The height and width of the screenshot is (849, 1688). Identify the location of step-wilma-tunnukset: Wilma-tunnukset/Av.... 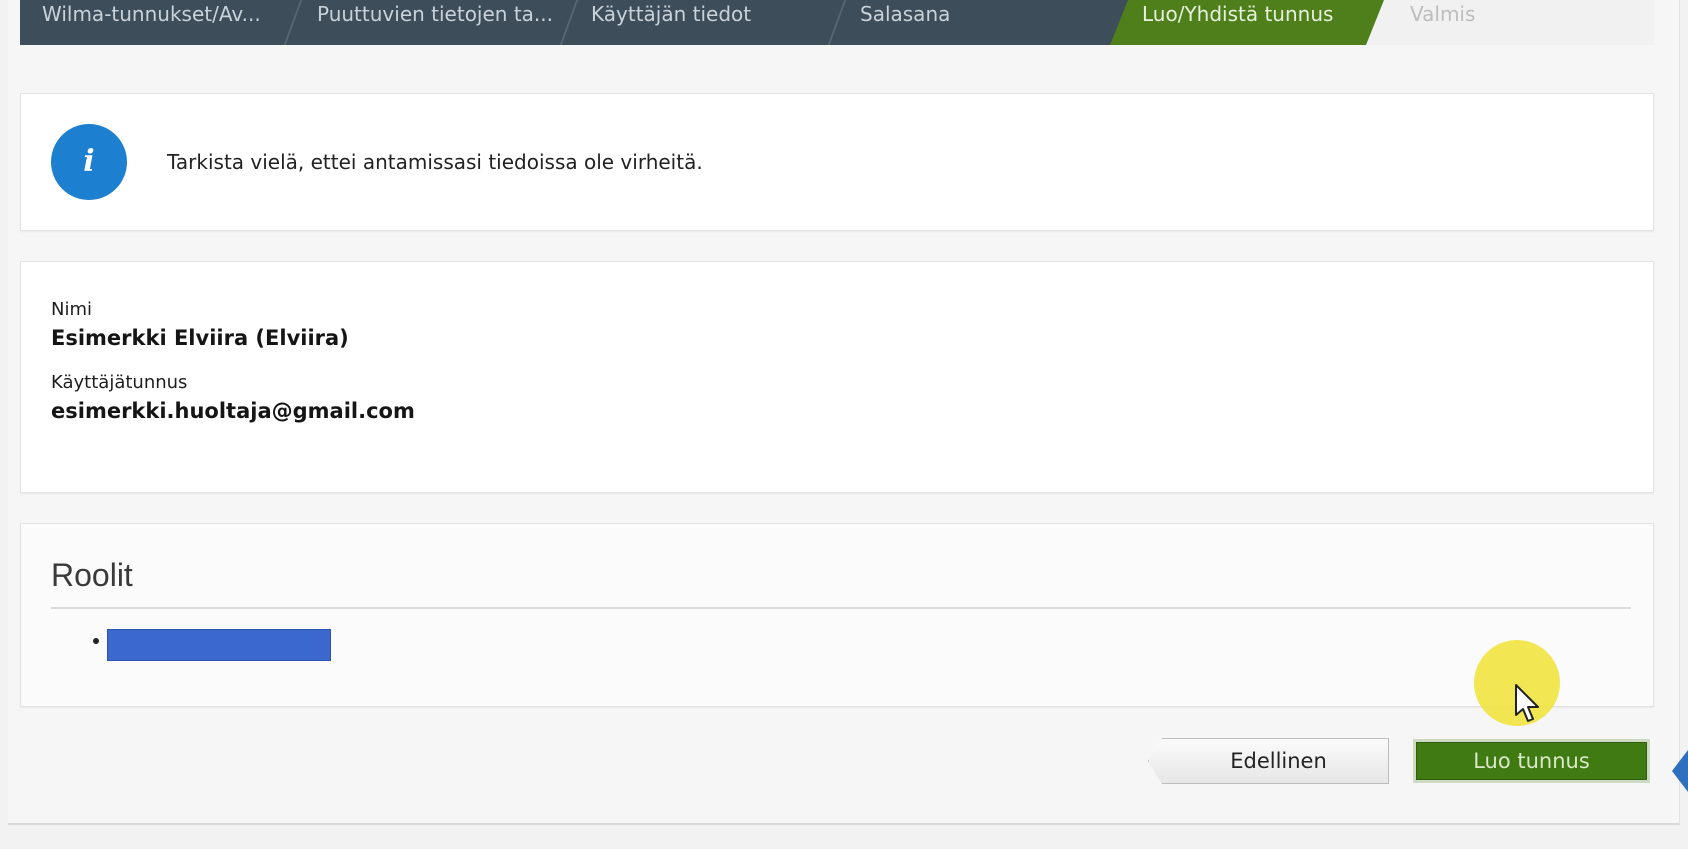
(156, 22).